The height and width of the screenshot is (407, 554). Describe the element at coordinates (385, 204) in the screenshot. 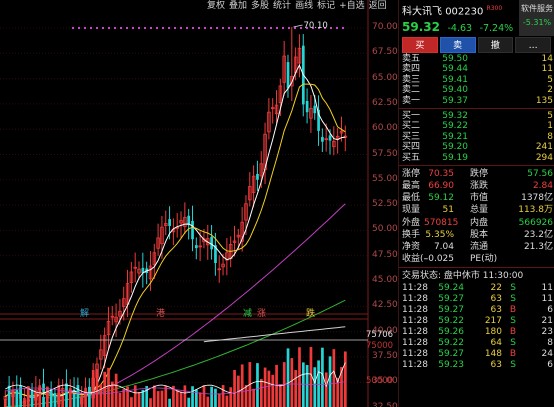

I see `price-tick-label: 52.50` at that location.